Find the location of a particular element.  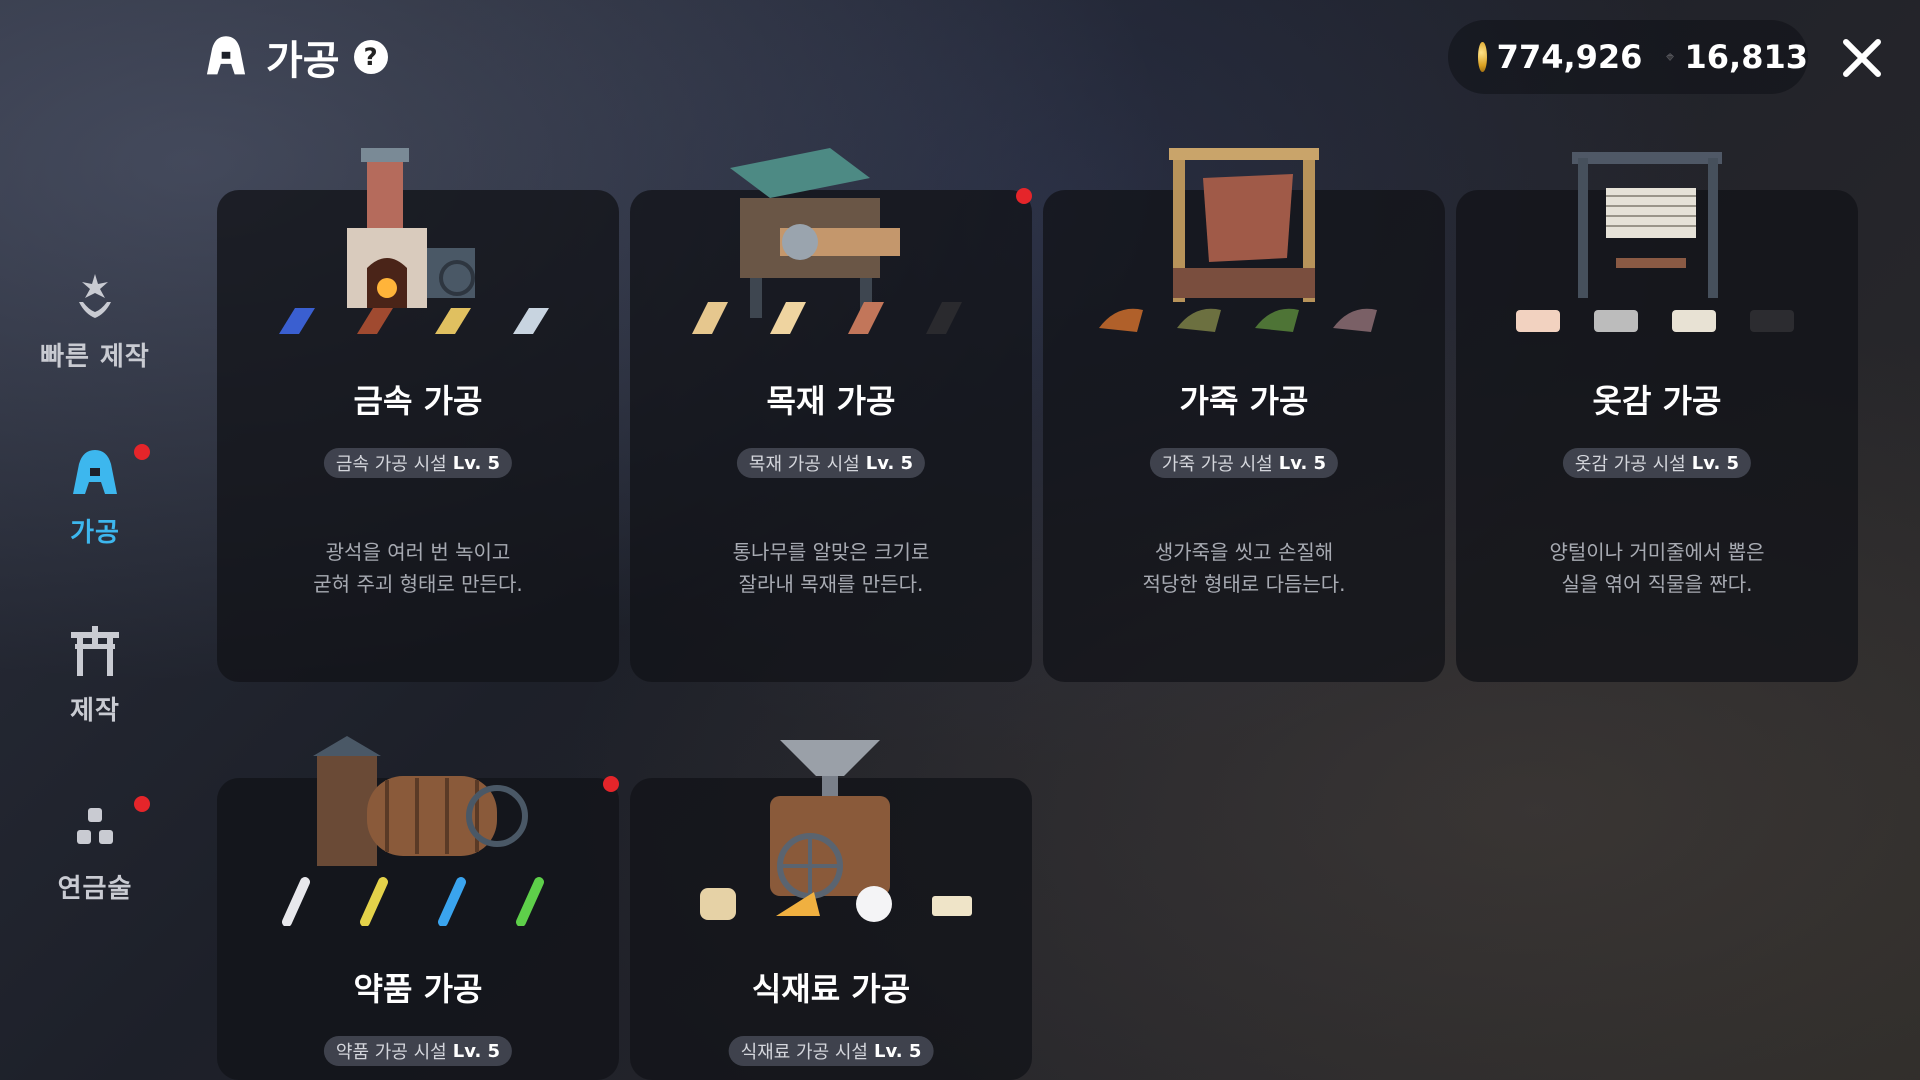

facility-name: 목재 가공 시설 is located at coordinates (804, 464).